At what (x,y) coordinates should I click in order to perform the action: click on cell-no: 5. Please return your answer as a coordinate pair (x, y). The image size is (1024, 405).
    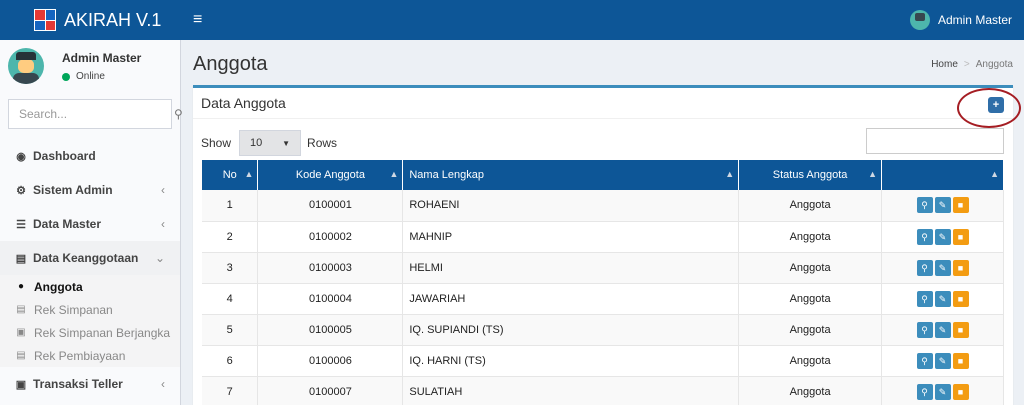
    Looking at the image, I should click on (230, 330).